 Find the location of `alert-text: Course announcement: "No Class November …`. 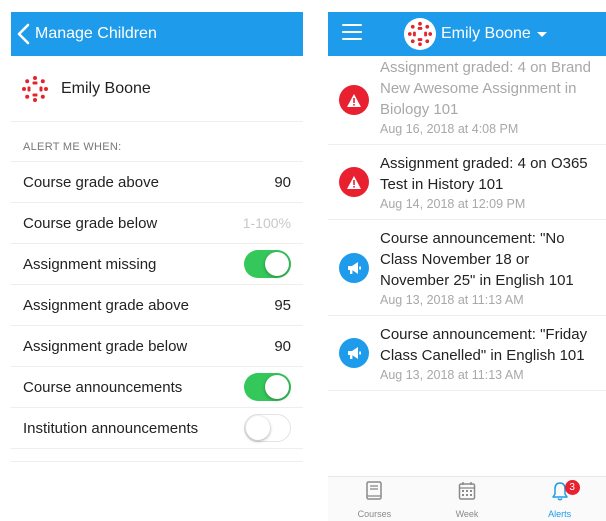

alert-text: Course announcement: "No Class November … is located at coordinates (491, 267).